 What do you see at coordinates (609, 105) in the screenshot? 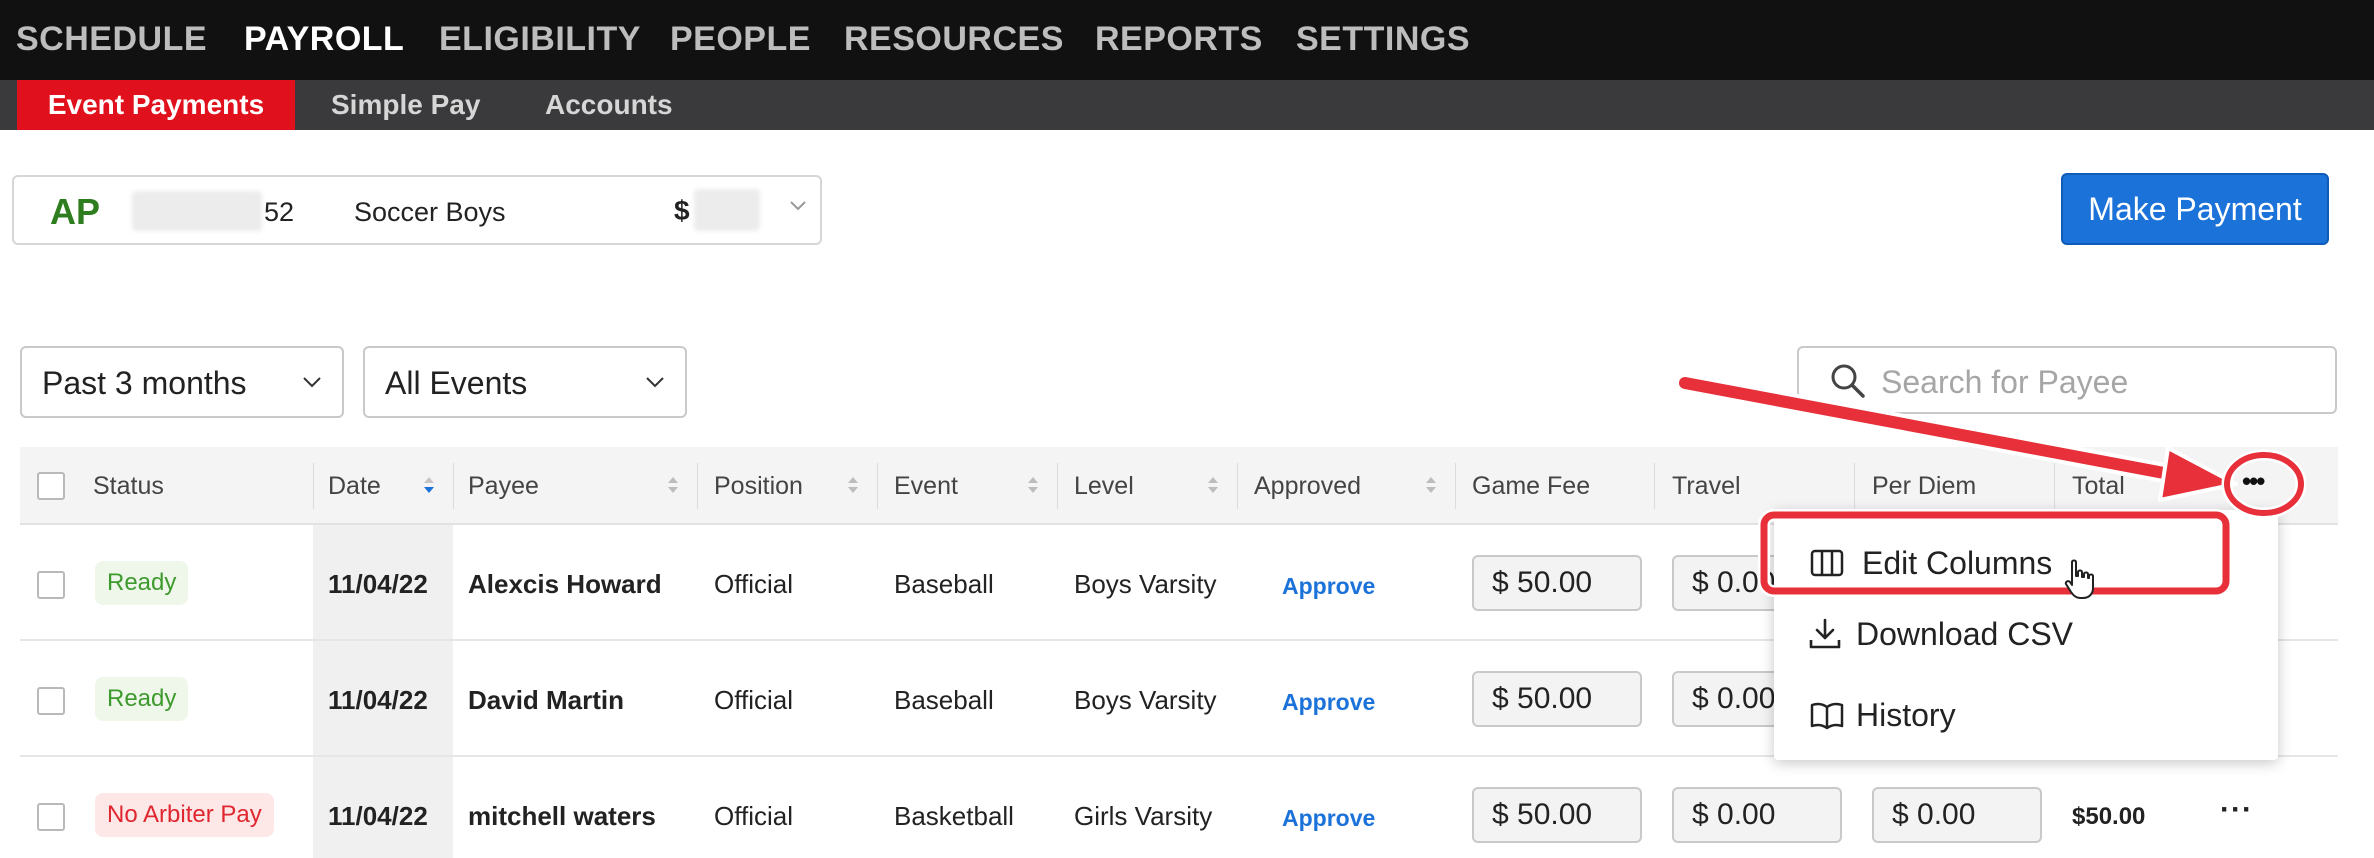
I see `tab-accounts: Accounts` at bounding box center [609, 105].